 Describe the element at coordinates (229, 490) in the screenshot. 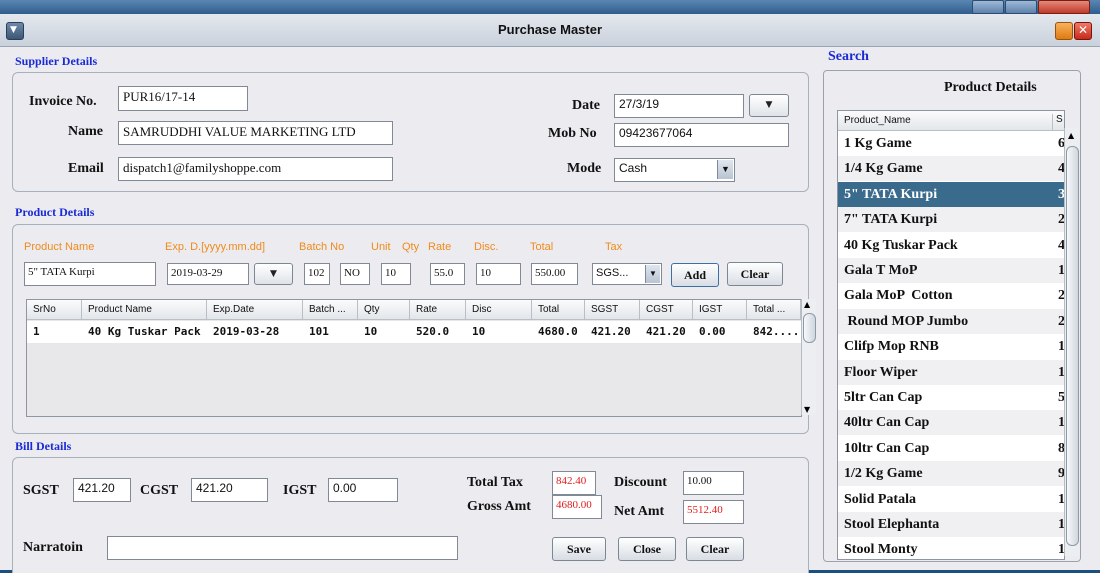

I see `cgst-field: 421.20` at that location.